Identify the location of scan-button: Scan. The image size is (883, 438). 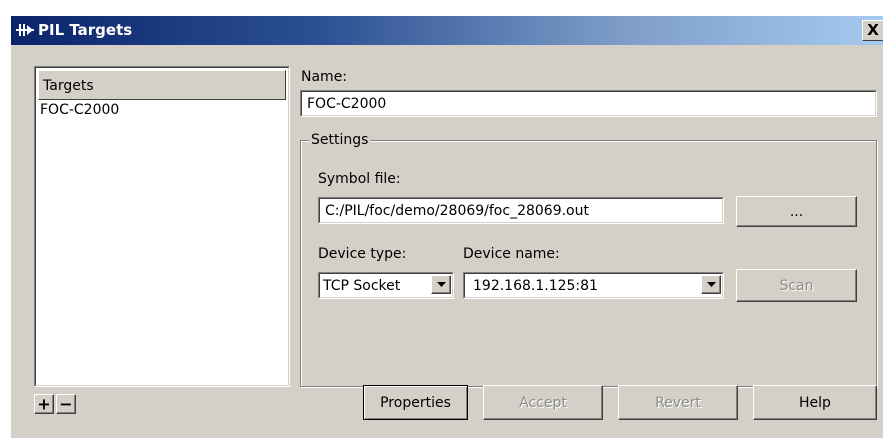
(796, 285).